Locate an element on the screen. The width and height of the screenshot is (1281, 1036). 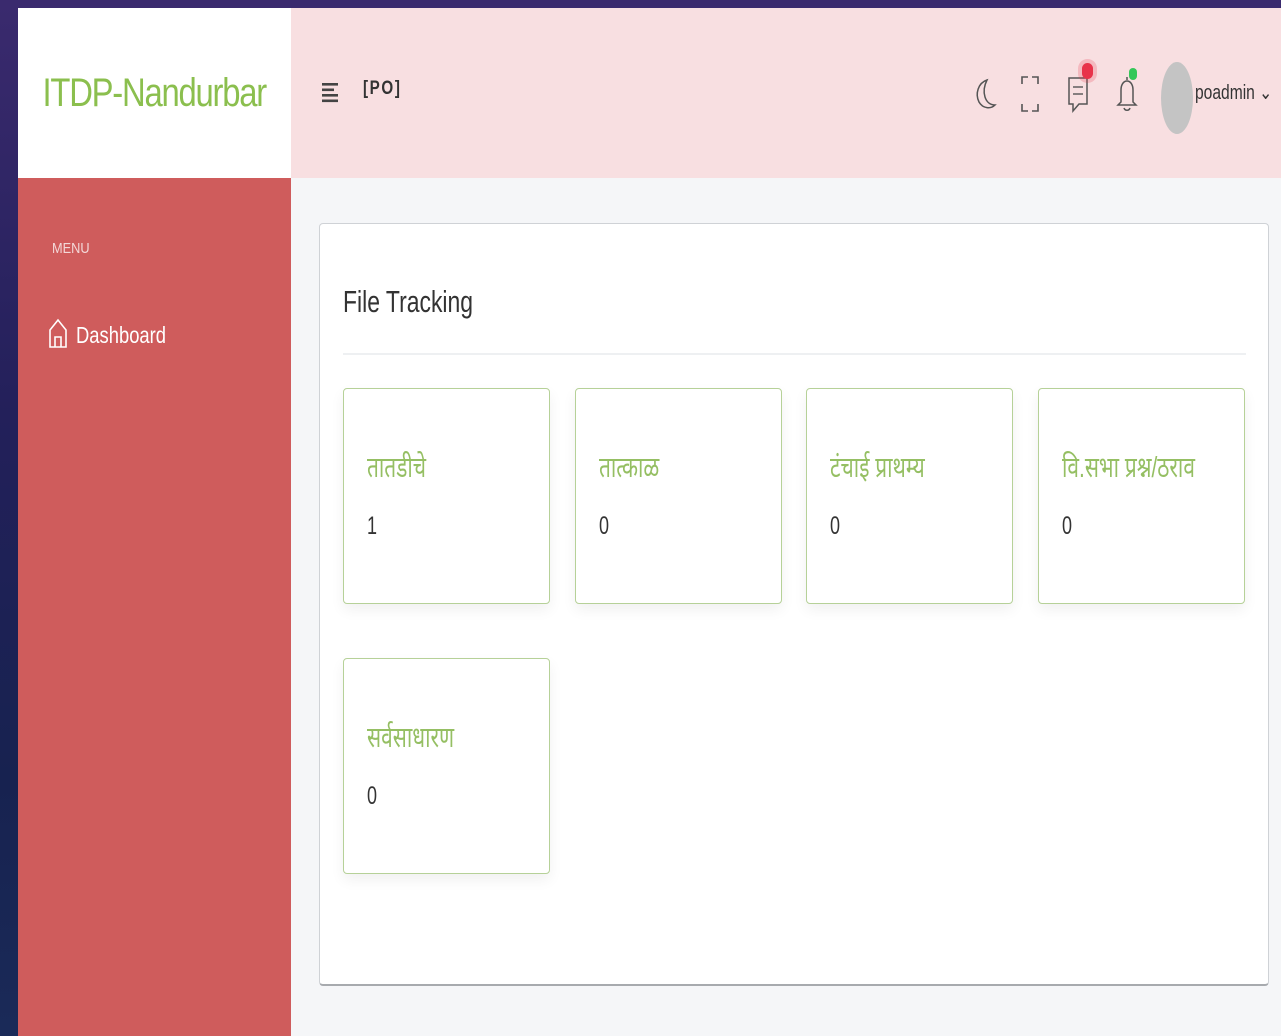
card-sarvasadharan: सर्वसाधारण 0 is located at coordinates (446, 766).